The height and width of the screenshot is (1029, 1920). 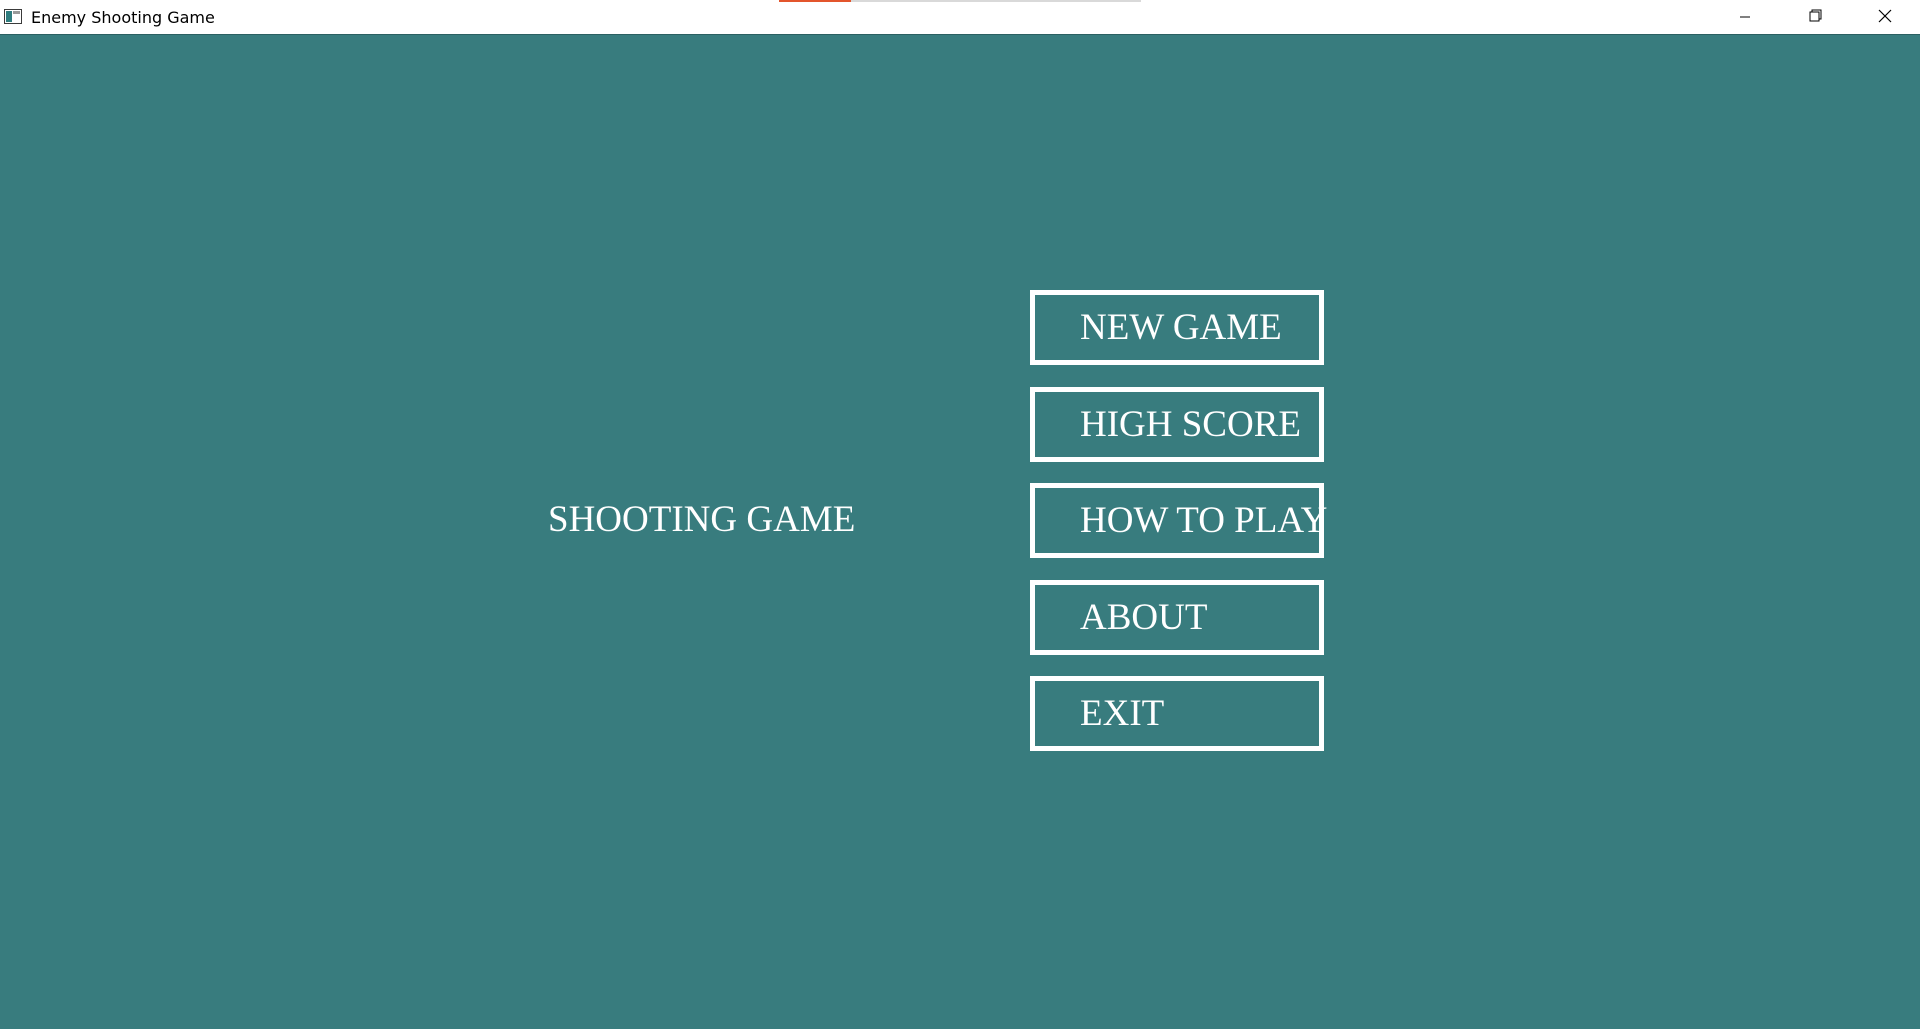 I want to click on game-title: SHOOTING GAME, so click(x=702, y=519).